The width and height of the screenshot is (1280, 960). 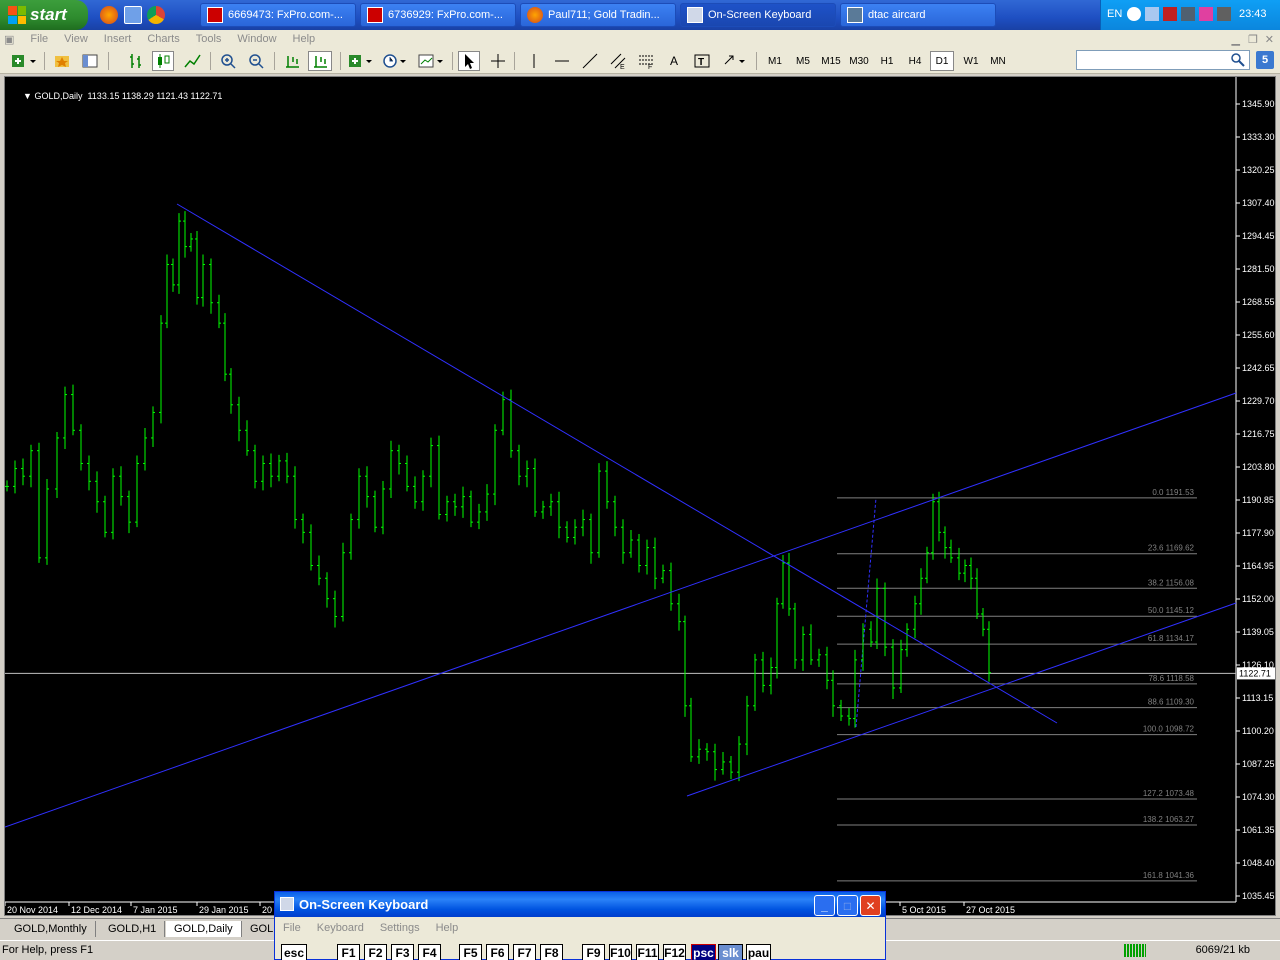 I want to click on task-dtac: dtac aircard, so click(x=918, y=15).